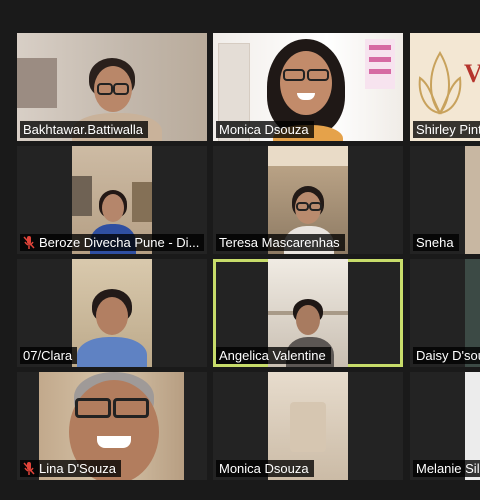 This screenshot has height=500, width=480. Describe the element at coordinates (445, 87) in the screenshot. I see `participant-tile: V Shirley Pint` at that location.